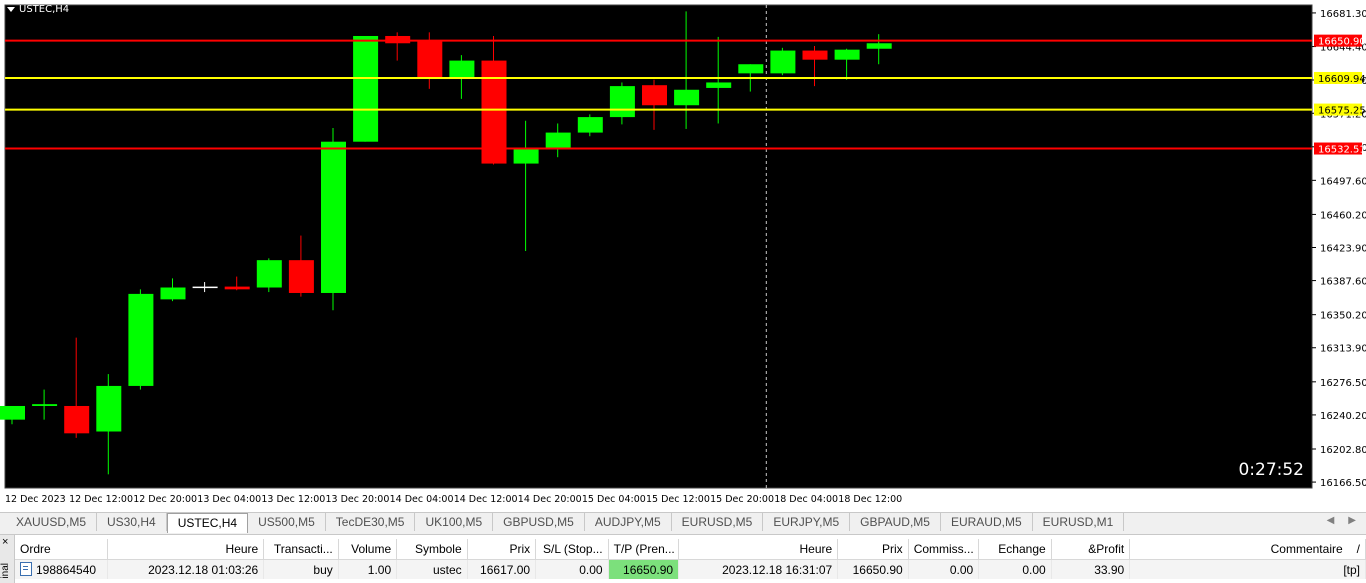  Describe the element at coordinates (101, 499) in the screenshot. I see `time-tick-label: 12 Dec 12:00` at that location.